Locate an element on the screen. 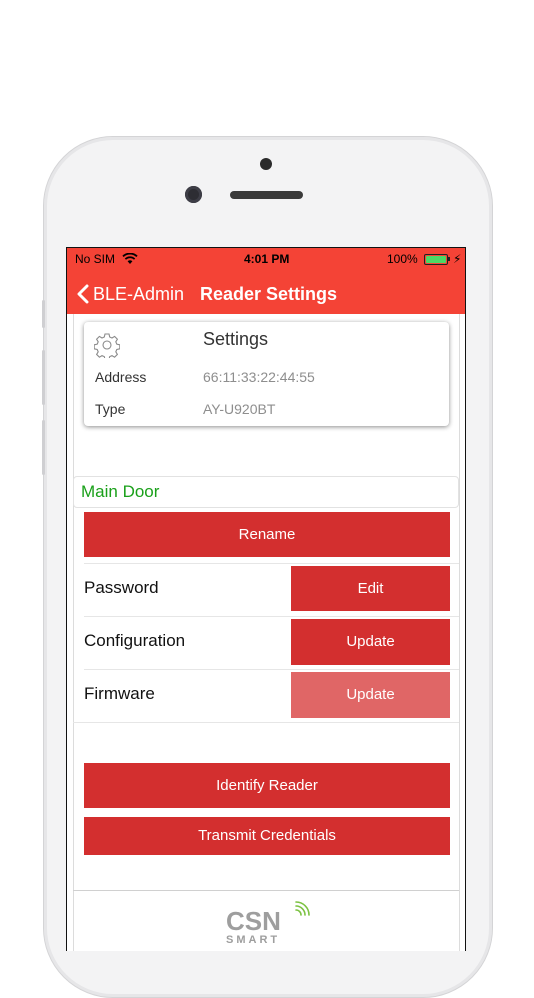  logo-text-csn: CSN is located at coordinates (253, 921).